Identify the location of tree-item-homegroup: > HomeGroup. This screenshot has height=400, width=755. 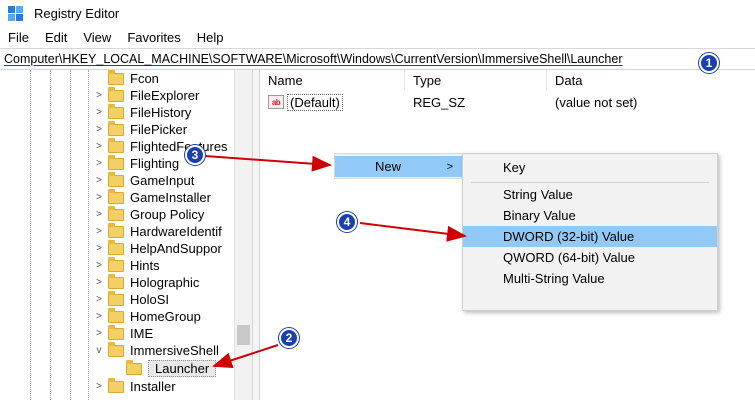
(147, 316).